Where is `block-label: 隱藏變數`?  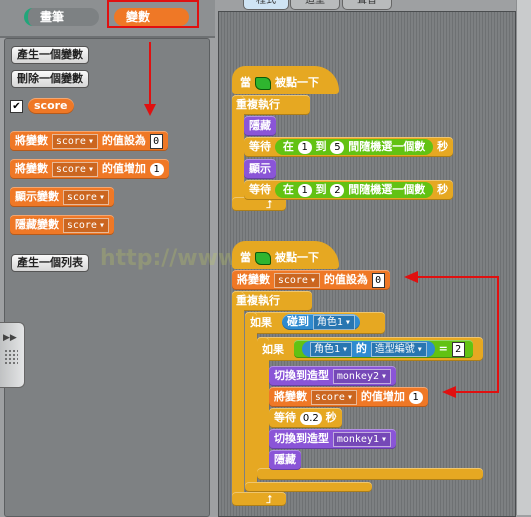
block-label: 隱藏變數 is located at coordinates (37, 224).